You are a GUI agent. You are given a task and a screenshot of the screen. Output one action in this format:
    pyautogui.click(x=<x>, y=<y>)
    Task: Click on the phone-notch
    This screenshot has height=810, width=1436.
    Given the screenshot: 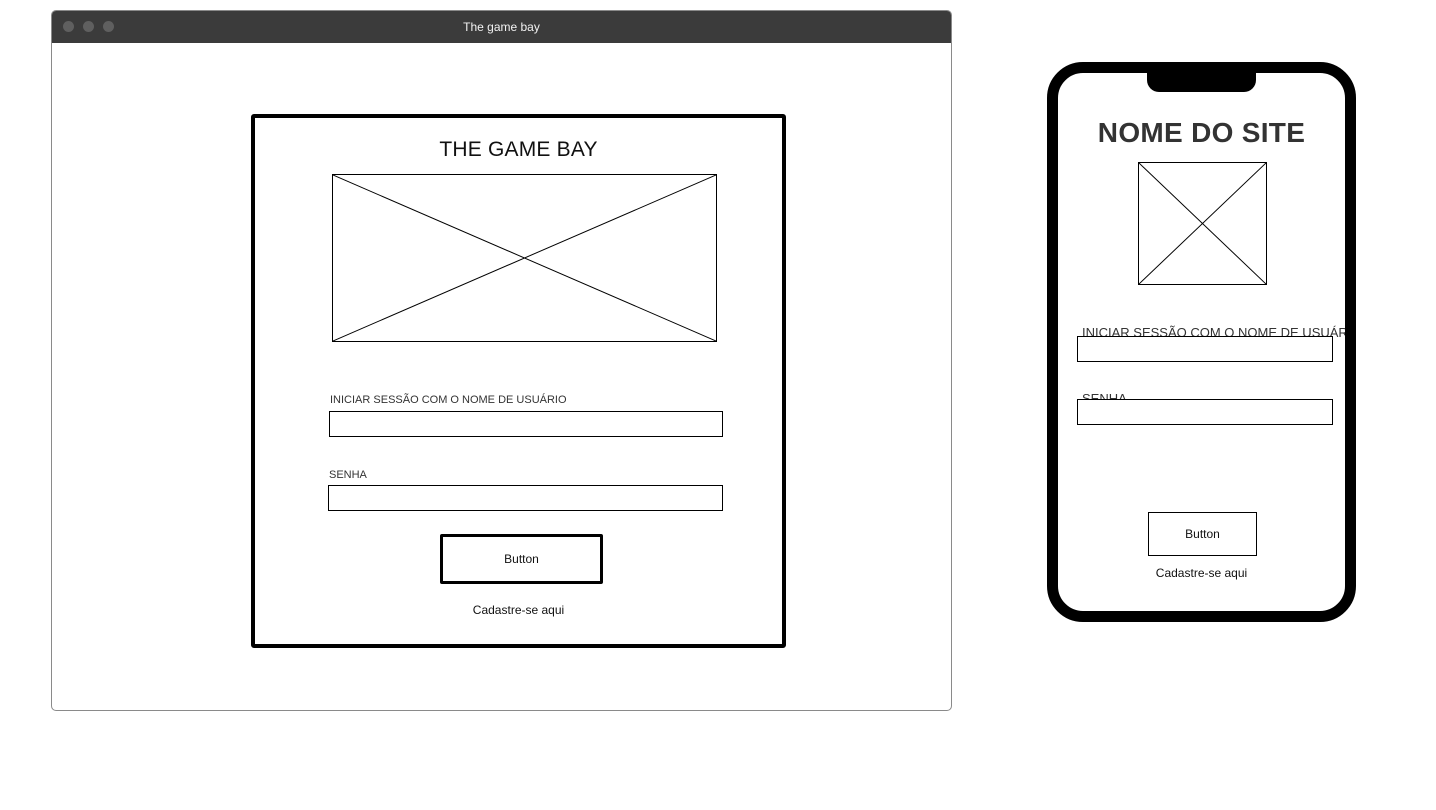 What is the action you would take?
    pyautogui.click(x=1201, y=82)
    